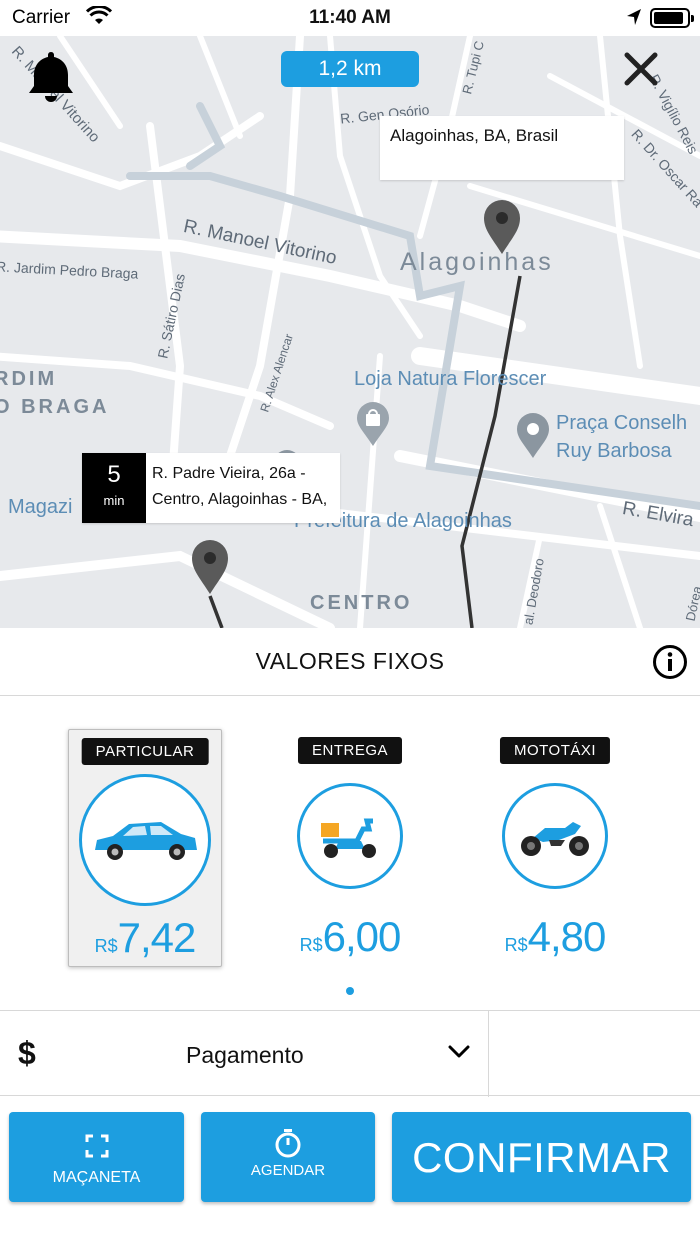 The height and width of the screenshot is (1244, 700). I want to click on shopping-poi-icon, so click(373, 425).